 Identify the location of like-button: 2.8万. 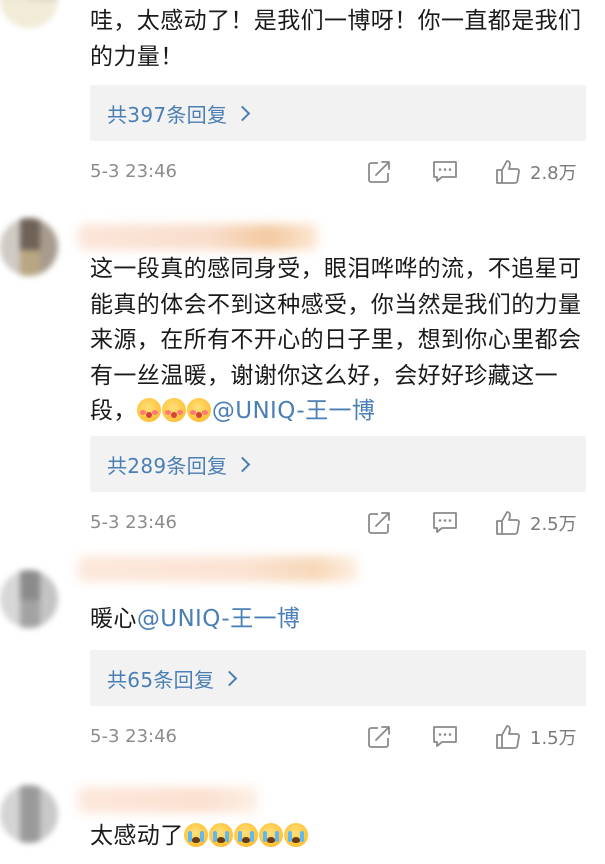
(535, 172).